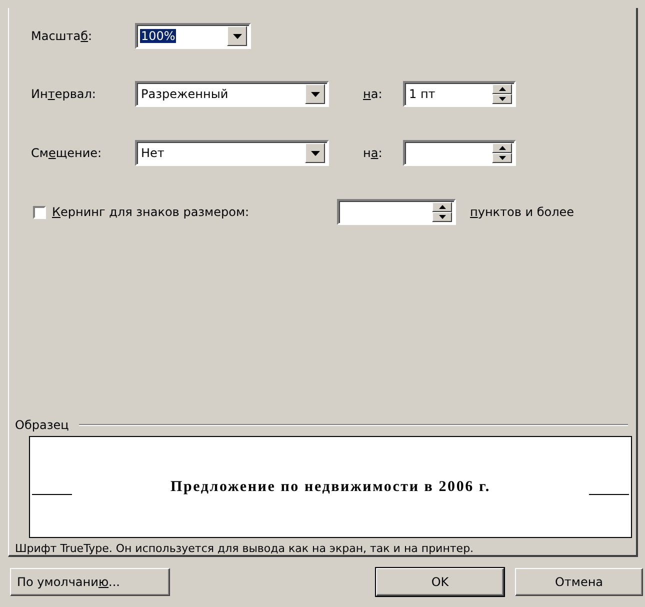 The image size is (645, 607). I want to click on preview-group-title: Образец, so click(42, 425).